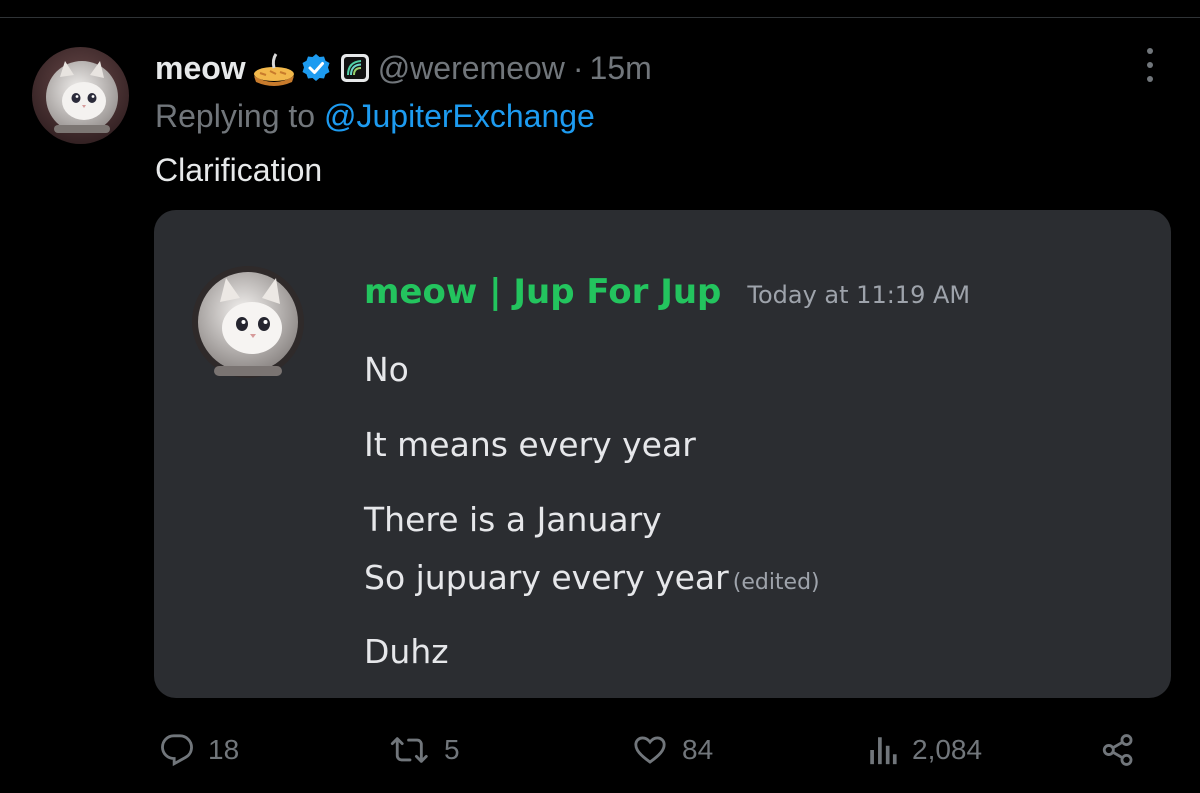 The width and height of the screenshot is (1200, 793). Describe the element at coordinates (600, 17) in the screenshot. I see `top-divider` at that location.